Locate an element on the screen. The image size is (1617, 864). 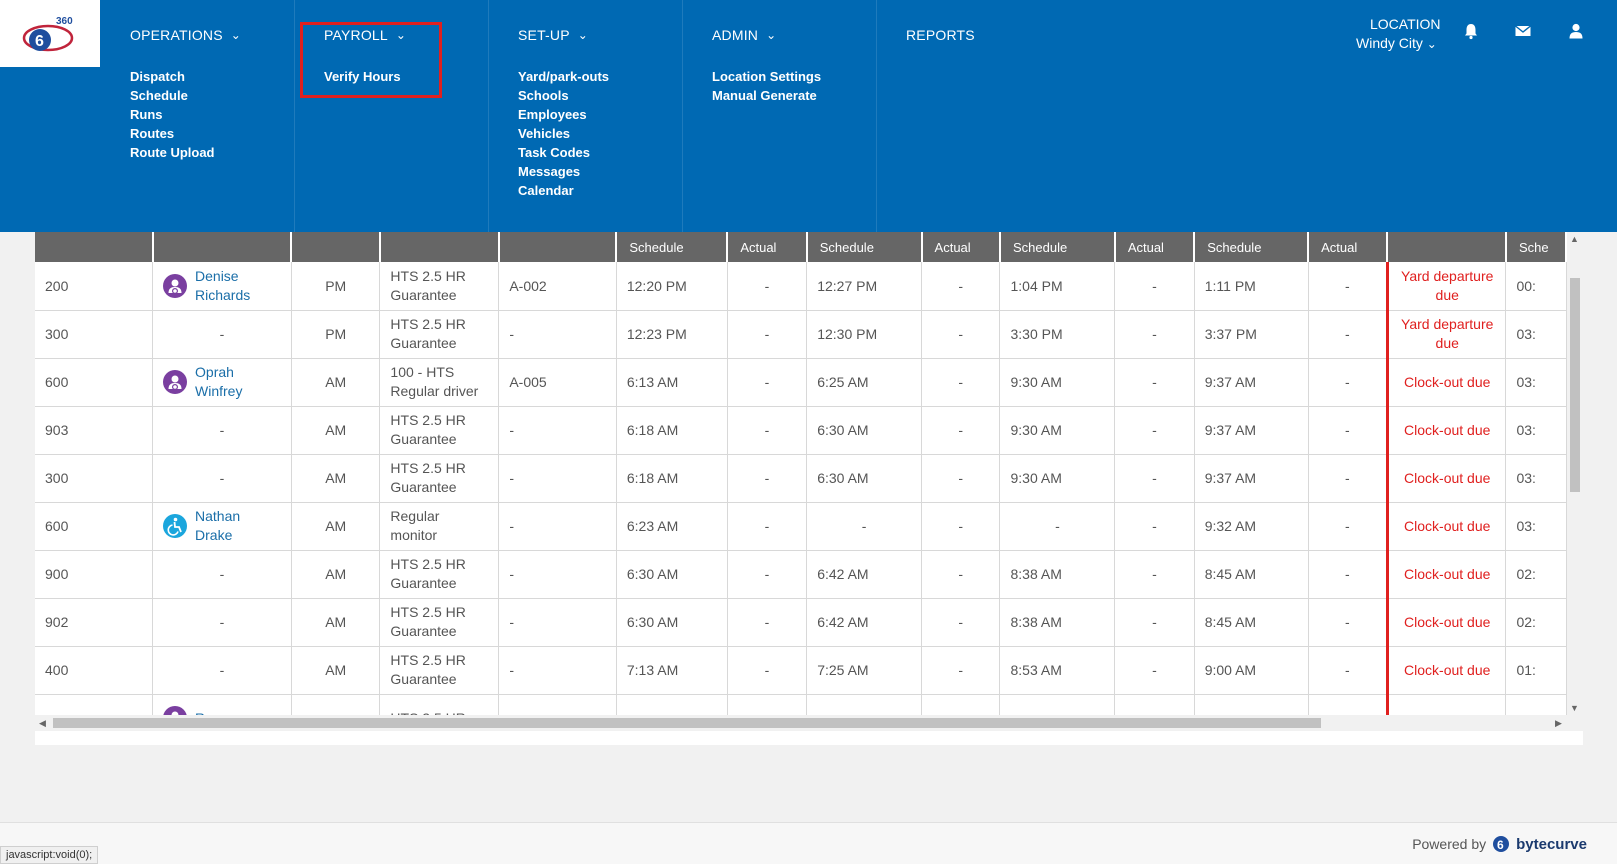
horizontal-scrollbar: ◀ ▶ is located at coordinates (809, 723).